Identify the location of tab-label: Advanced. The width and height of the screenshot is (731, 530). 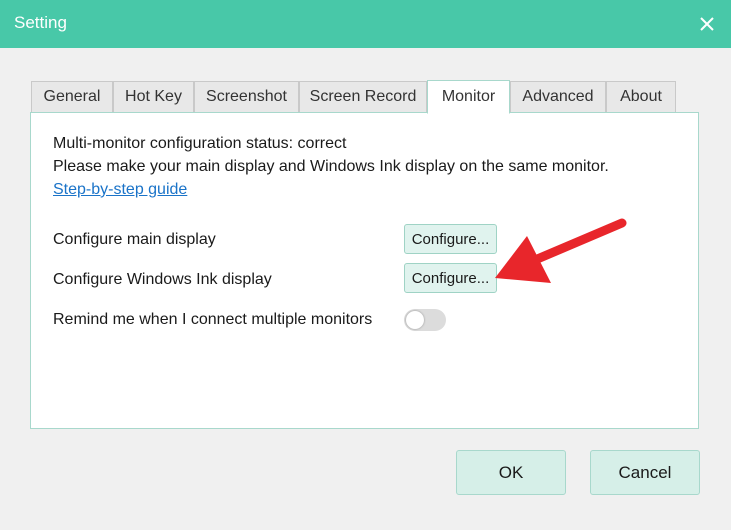
(558, 96).